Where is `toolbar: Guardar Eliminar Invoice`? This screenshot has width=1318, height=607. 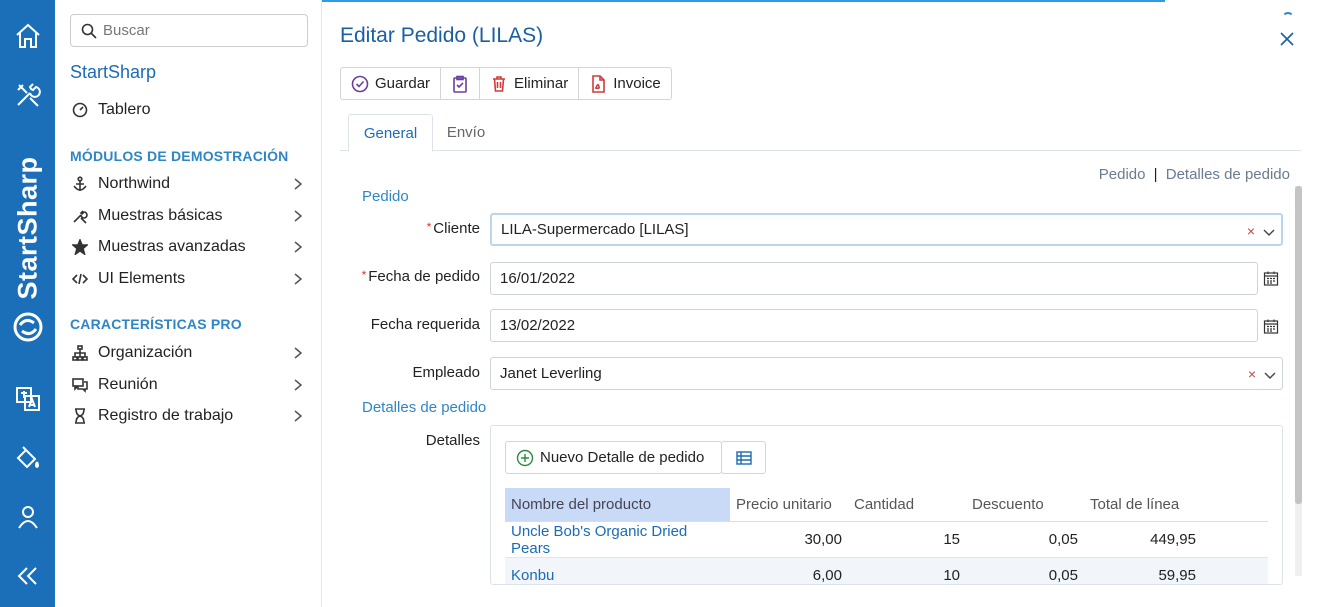 toolbar: Guardar Eliminar Invoice is located at coordinates (506, 83).